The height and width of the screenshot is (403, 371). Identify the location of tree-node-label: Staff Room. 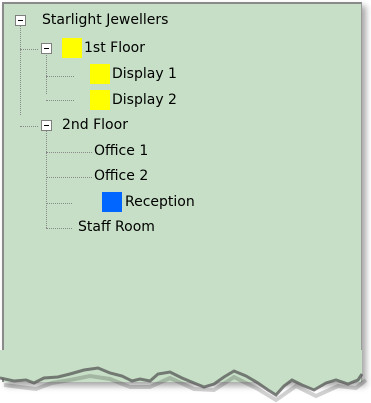
(116, 227).